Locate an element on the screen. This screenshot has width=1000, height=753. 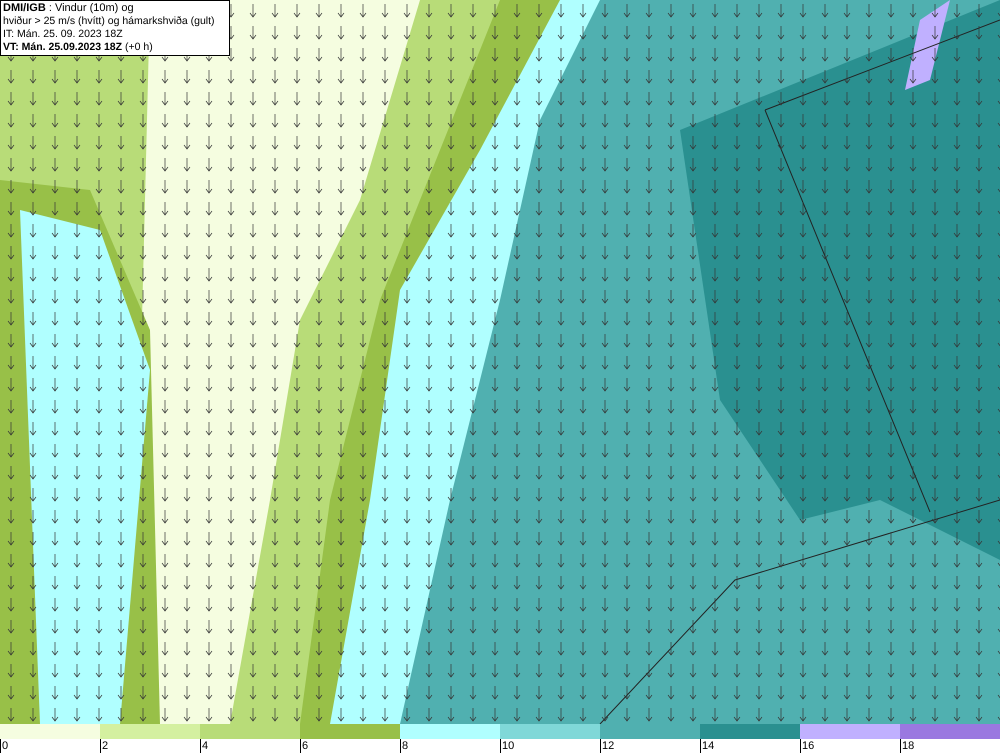
legend-label: 6 is located at coordinates (304, 746).